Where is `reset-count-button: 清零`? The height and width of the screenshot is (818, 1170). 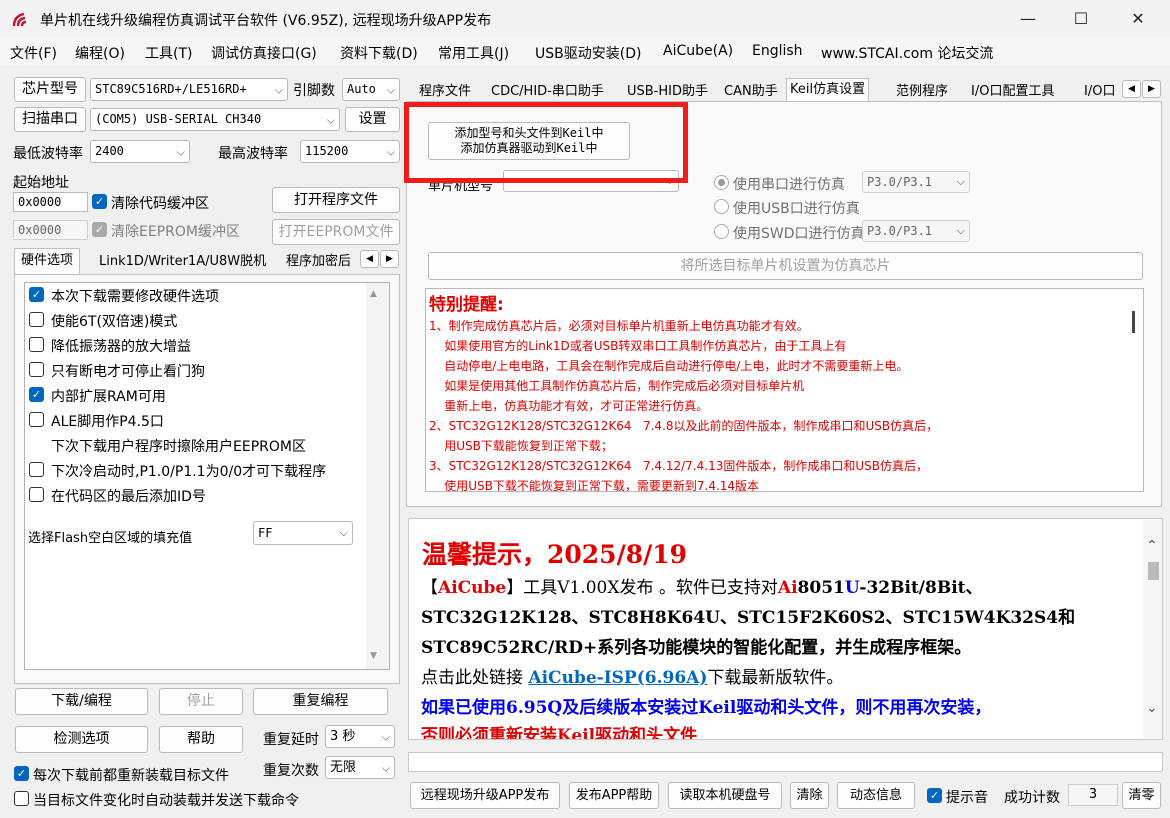
reset-count-button: 清零 is located at coordinates (1141, 795).